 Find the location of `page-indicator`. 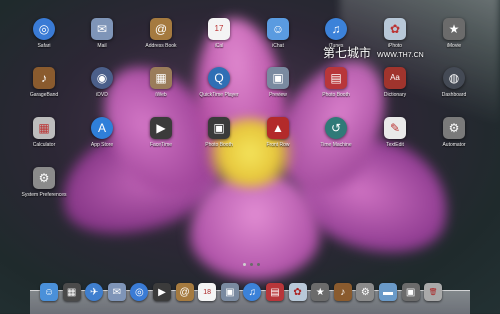

page-indicator is located at coordinates (251, 264).